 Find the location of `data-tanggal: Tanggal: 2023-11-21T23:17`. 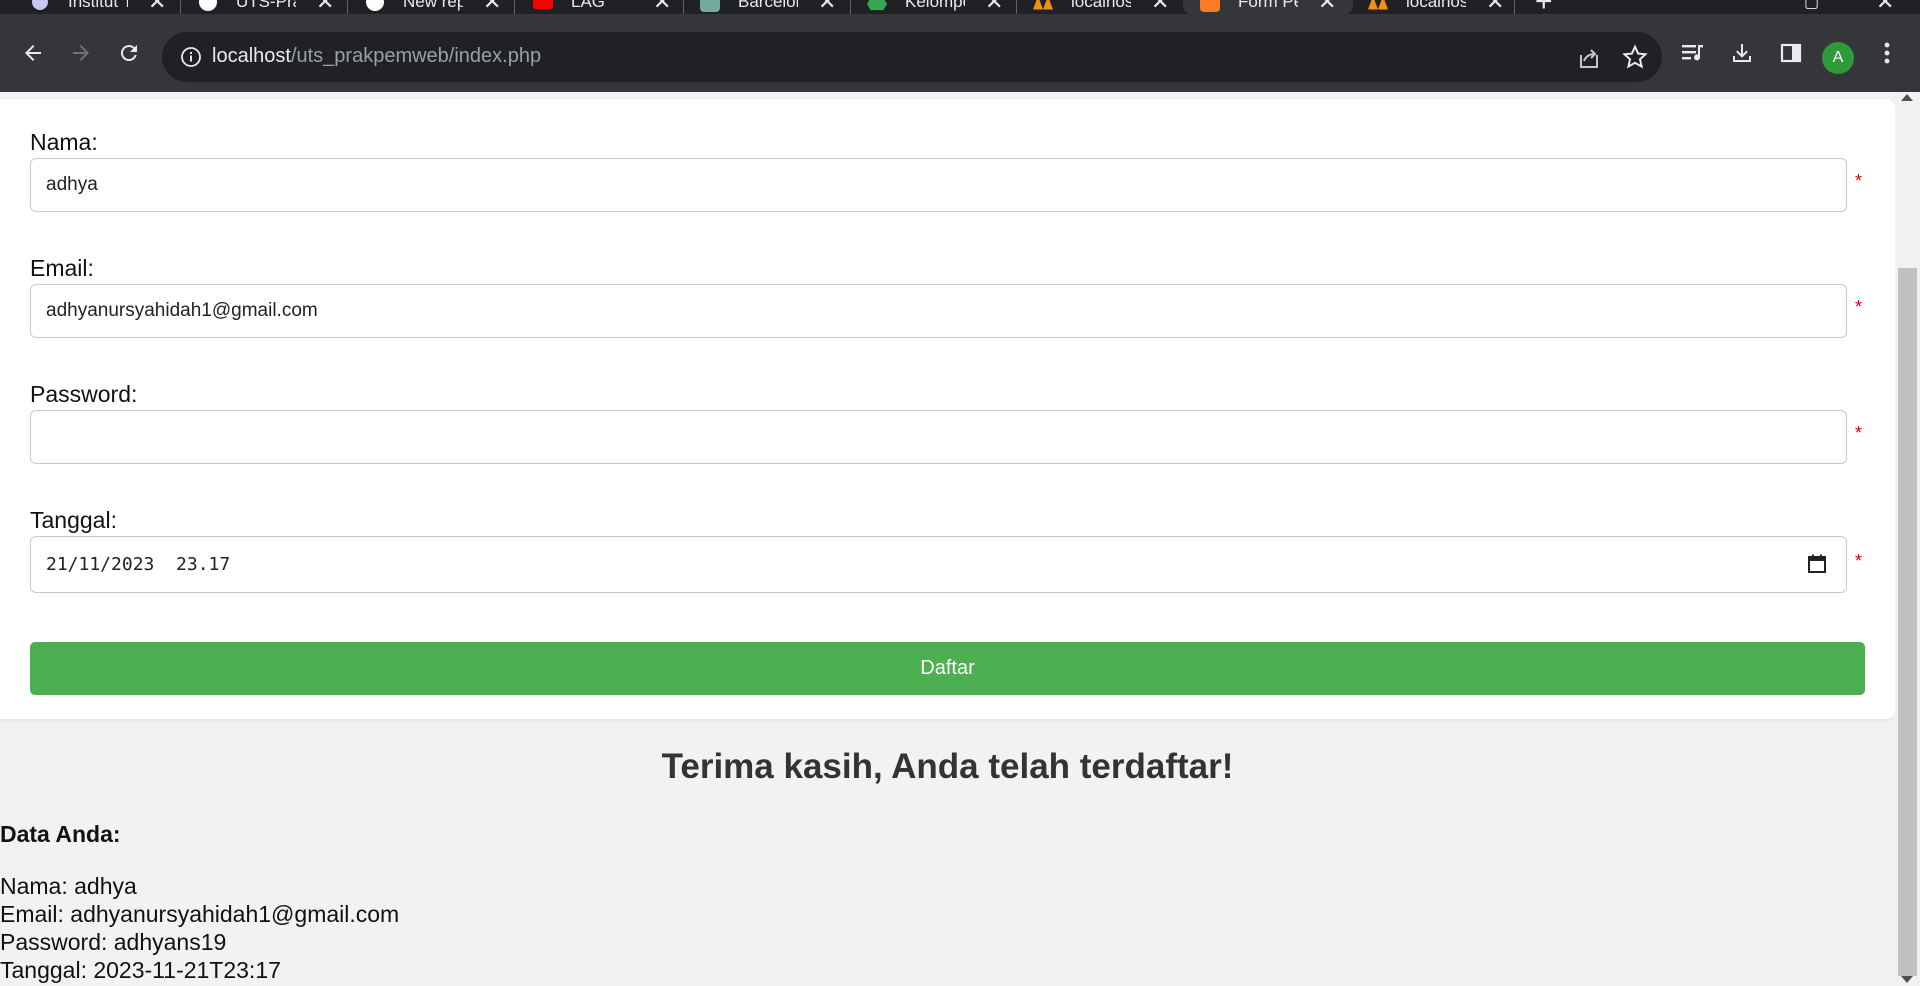

data-tanggal: Tanggal: 2023-11-21T23:17 is located at coordinates (140, 970).